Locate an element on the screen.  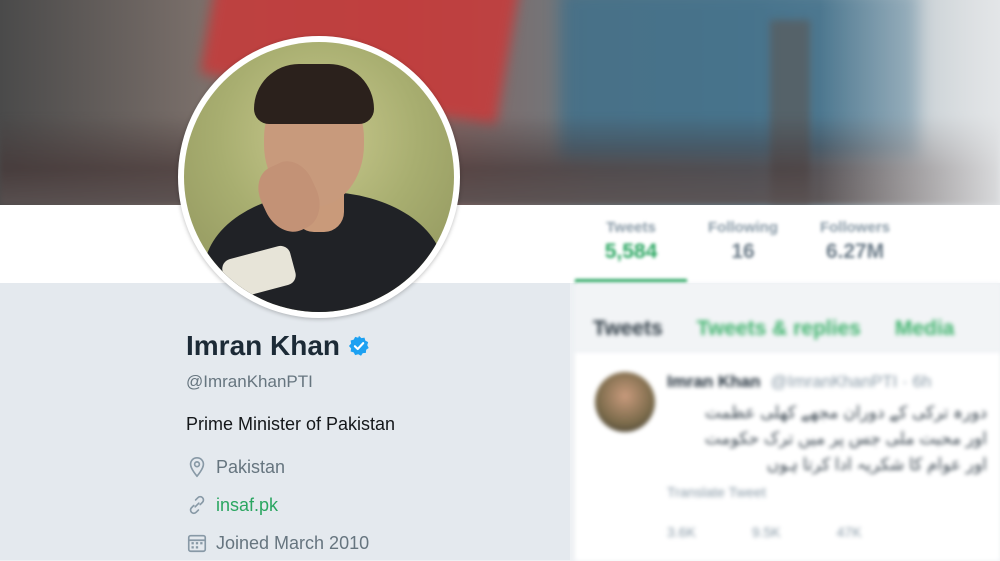
tweet-header: Imran Khan @ImranKhanPTI · 6h is located at coordinates (799, 382).